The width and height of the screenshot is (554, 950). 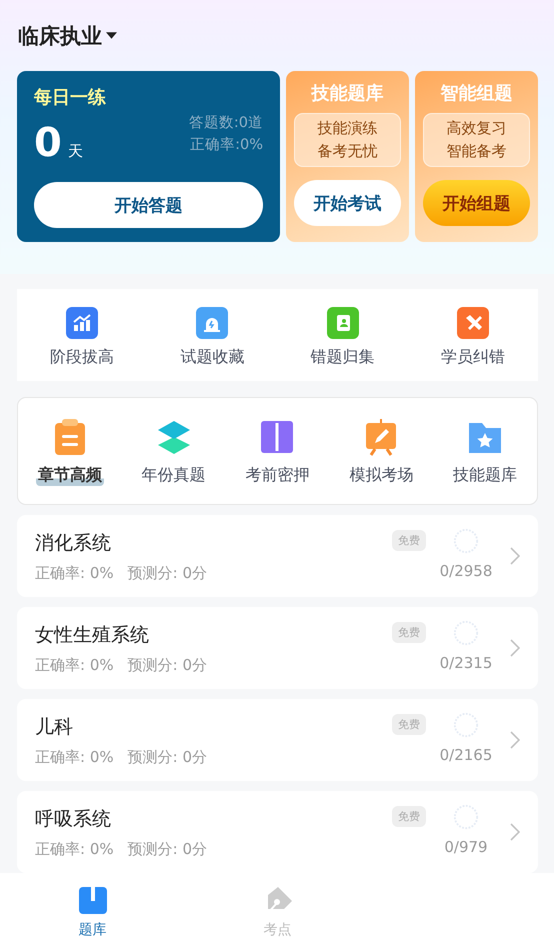 What do you see at coordinates (174, 475) in the screenshot?
I see `category-tab: 年份真题` at bounding box center [174, 475].